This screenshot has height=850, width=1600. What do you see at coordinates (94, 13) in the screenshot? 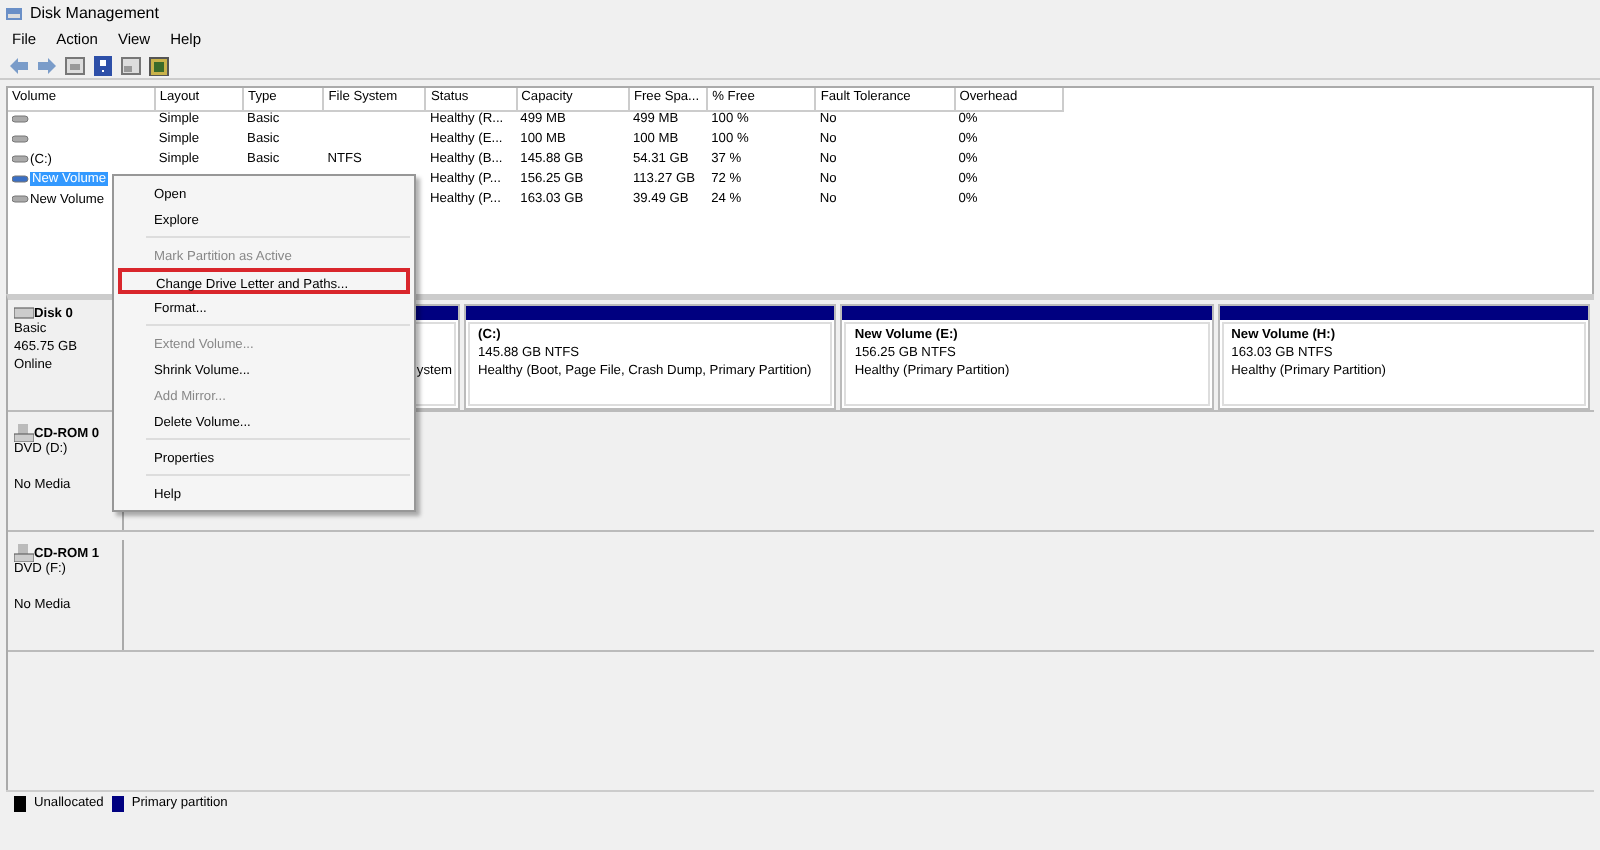
I see `window-title: Disk Management` at bounding box center [94, 13].